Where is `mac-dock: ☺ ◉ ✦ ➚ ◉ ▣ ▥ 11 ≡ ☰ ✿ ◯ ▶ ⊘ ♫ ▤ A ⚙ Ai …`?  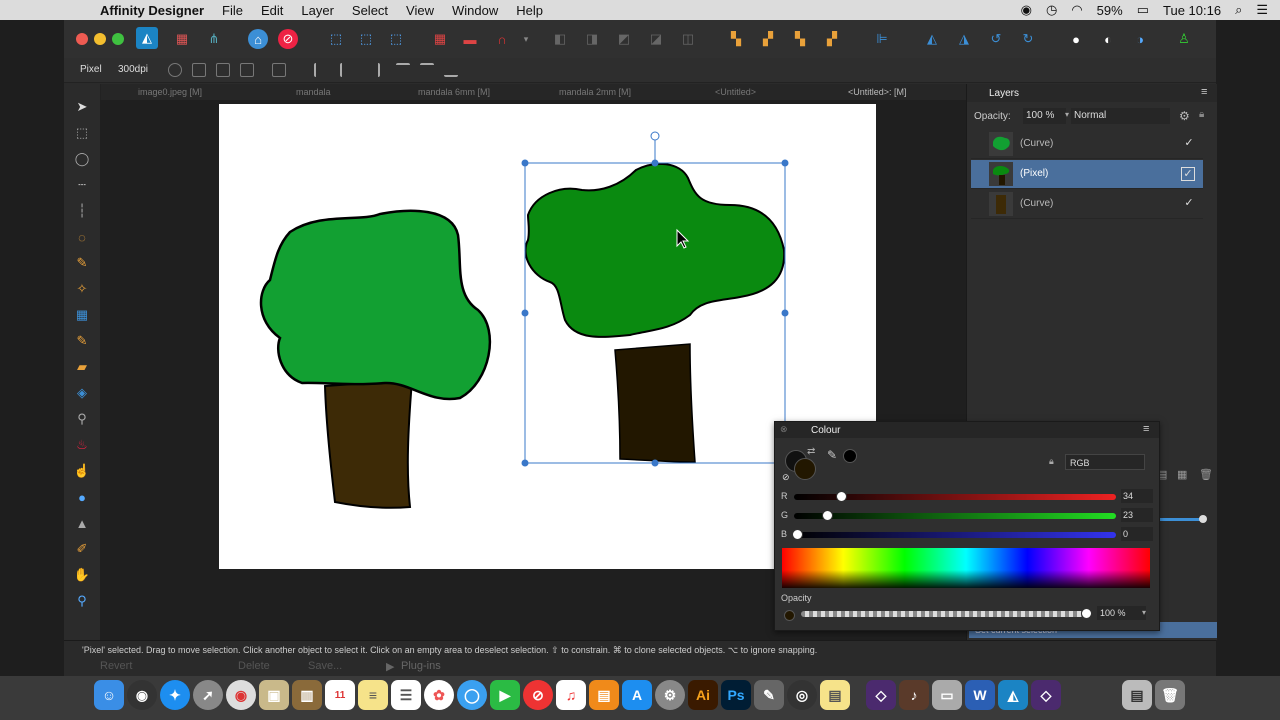 mac-dock: ☺ ◉ ✦ ➚ ◉ ▣ ▥ 11 ≡ ☰ ✿ ◯ ▶ ⊘ ♫ ▤ A ⚙ Ai … is located at coordinates (640, 698).